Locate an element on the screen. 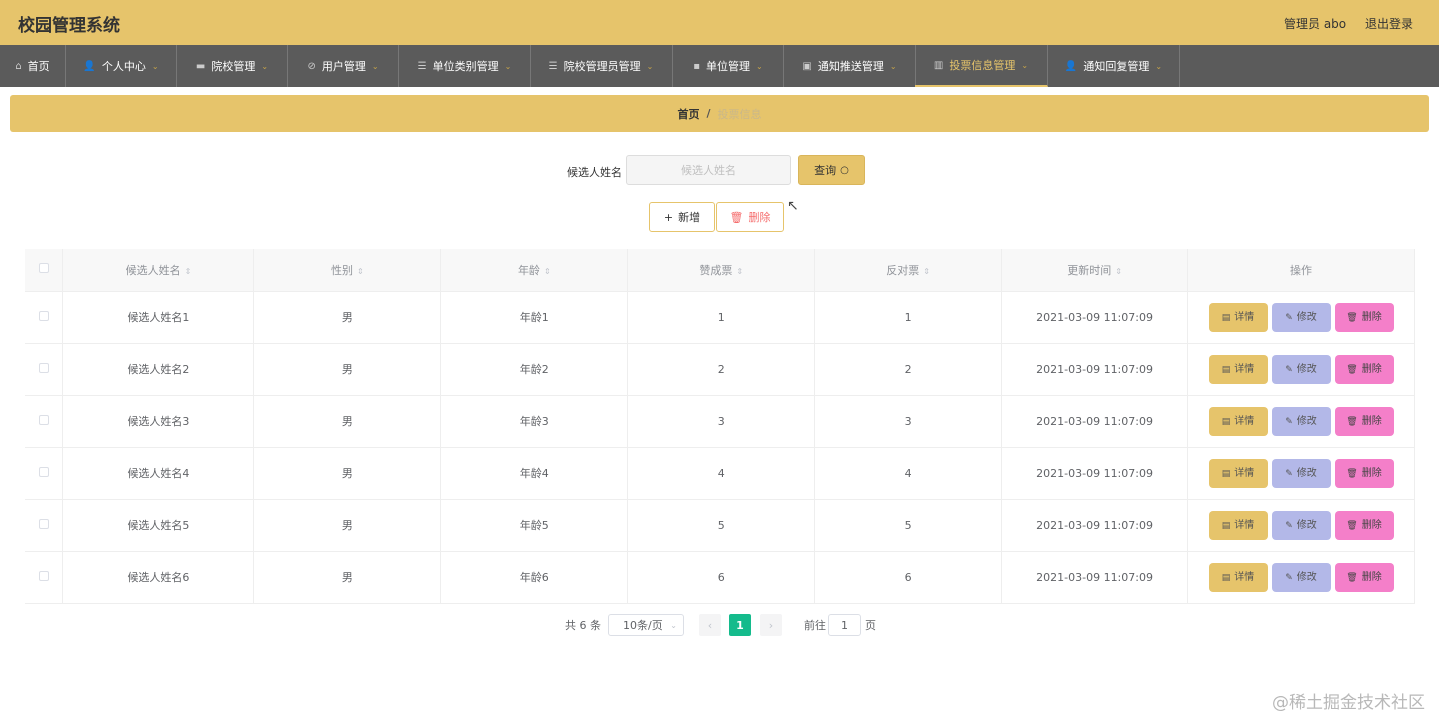  select-all-checkbox is located at coordinates (44, 270).